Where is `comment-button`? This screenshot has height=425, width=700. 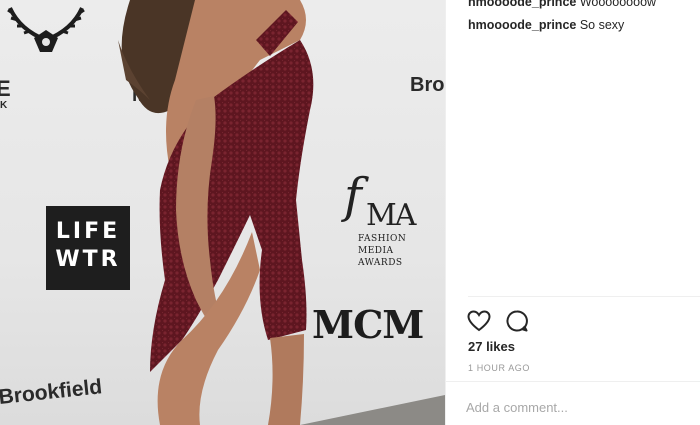
comment-button is located at coordinates (517, 321).